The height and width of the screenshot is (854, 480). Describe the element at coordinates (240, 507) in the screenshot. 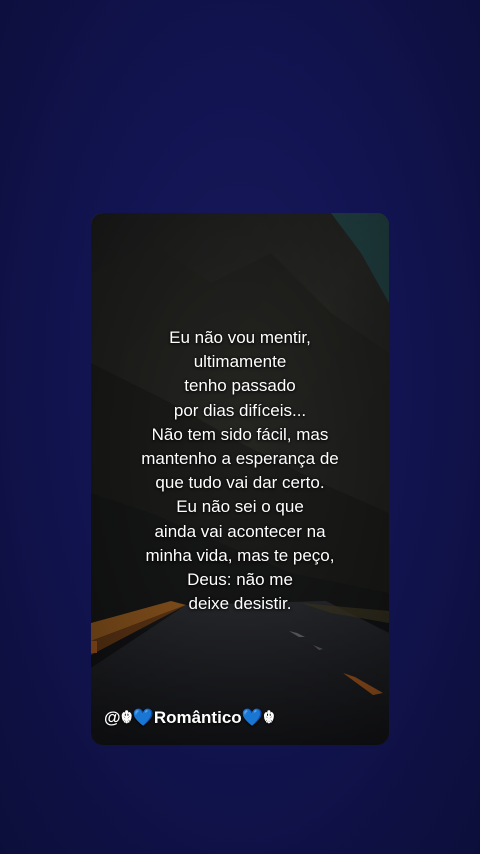

I see `quote-line: Eu não sei o que` at that location.